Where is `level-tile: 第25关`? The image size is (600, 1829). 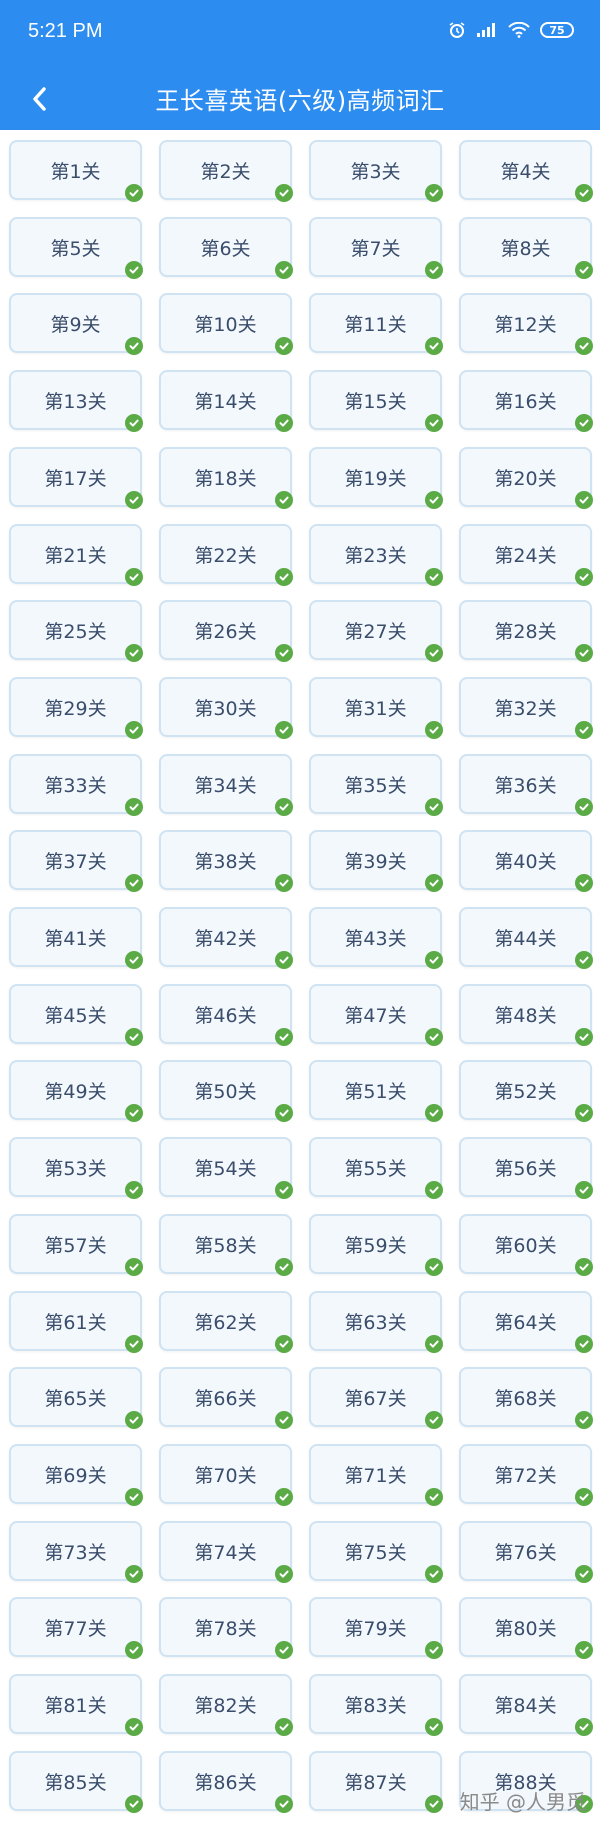
level-tile: 第25关 is located at coordinates (76, 631).